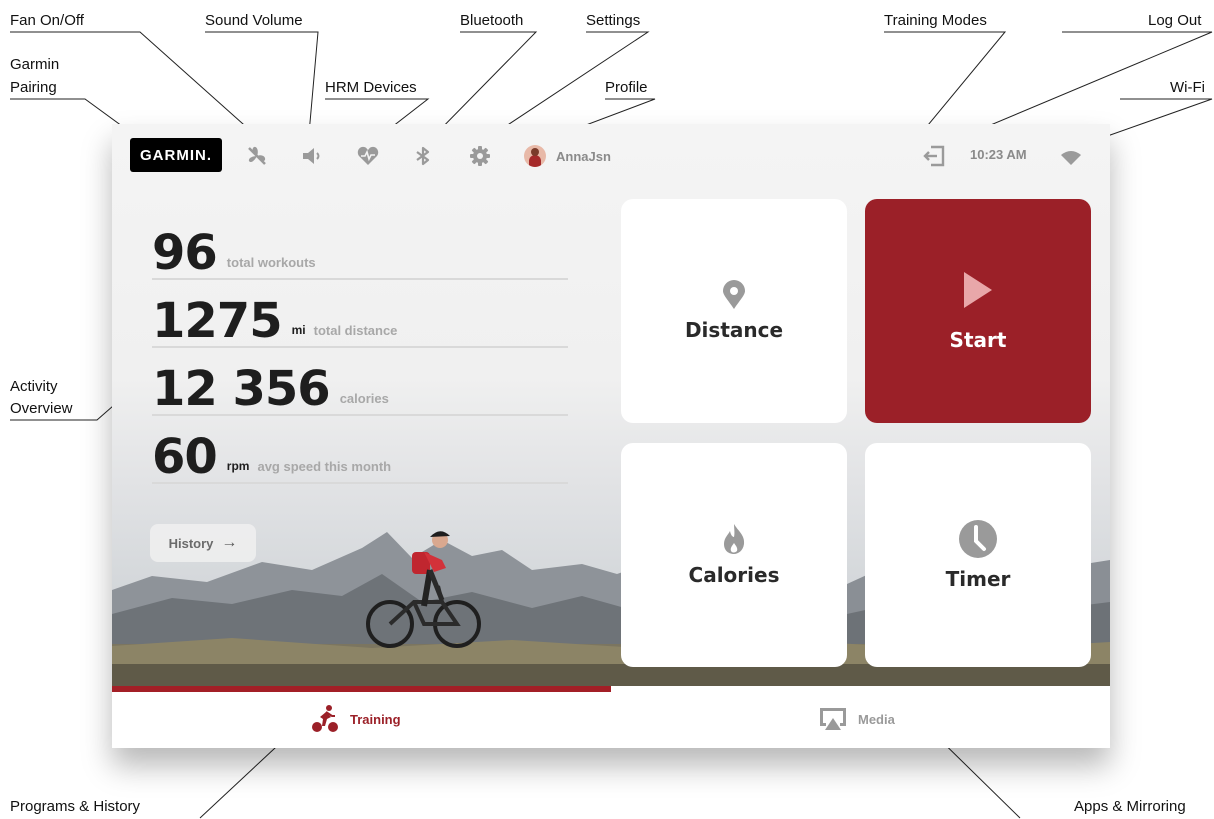  Describe the element at coordinates (257, 156) in the screenshot. I see `fan-off-icon` at that location.